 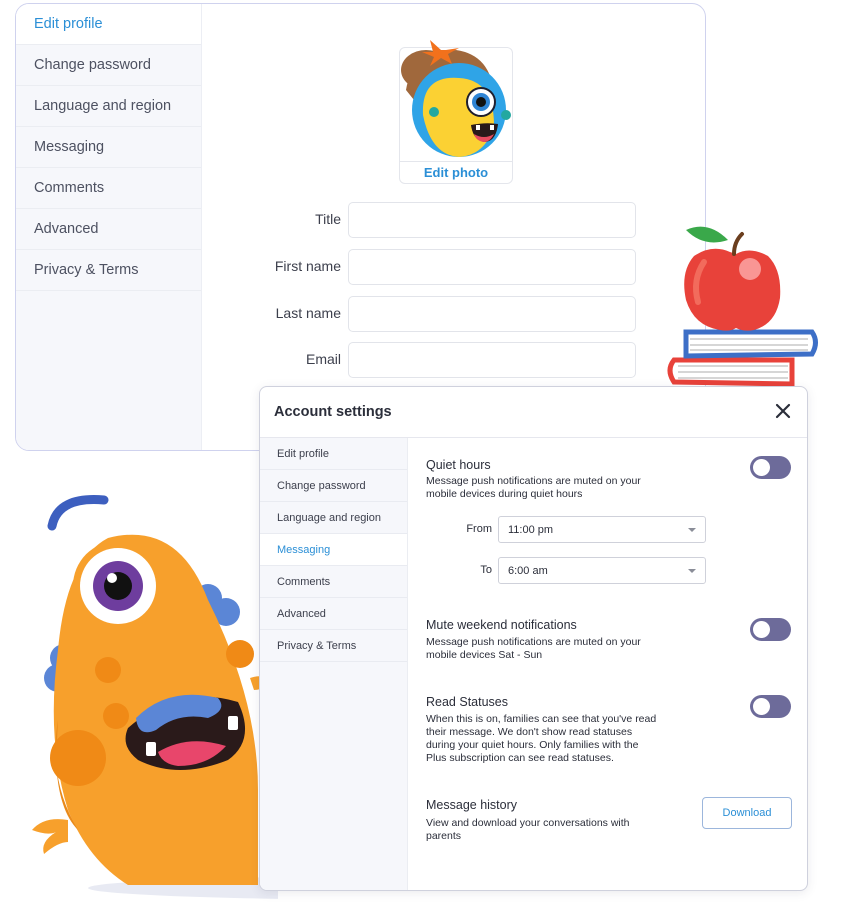 What do you see at coordinates (308, 313) in the screenshot?
I see `last-name-label: Last name` at bounding box center [308, 313].